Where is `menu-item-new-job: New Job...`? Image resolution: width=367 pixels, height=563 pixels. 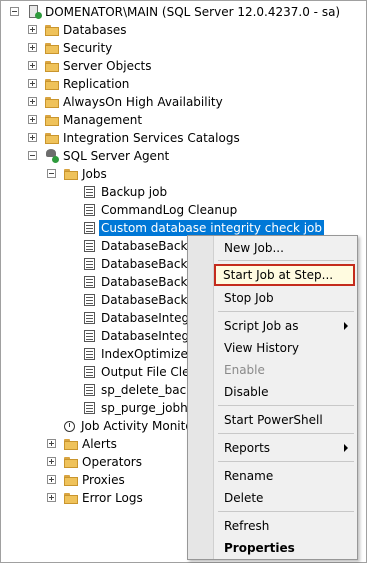
menu-item-new-job: New Job... is located at coordinates (286, 248).